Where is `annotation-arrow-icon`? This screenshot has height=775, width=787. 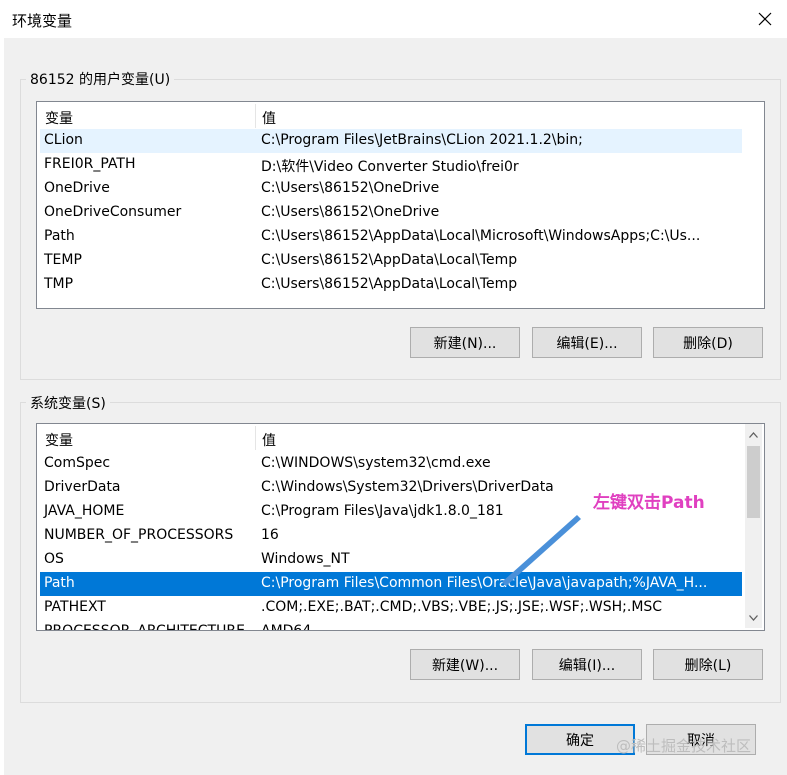 annotation-arrow-icon is located at coordinates (541, 550).